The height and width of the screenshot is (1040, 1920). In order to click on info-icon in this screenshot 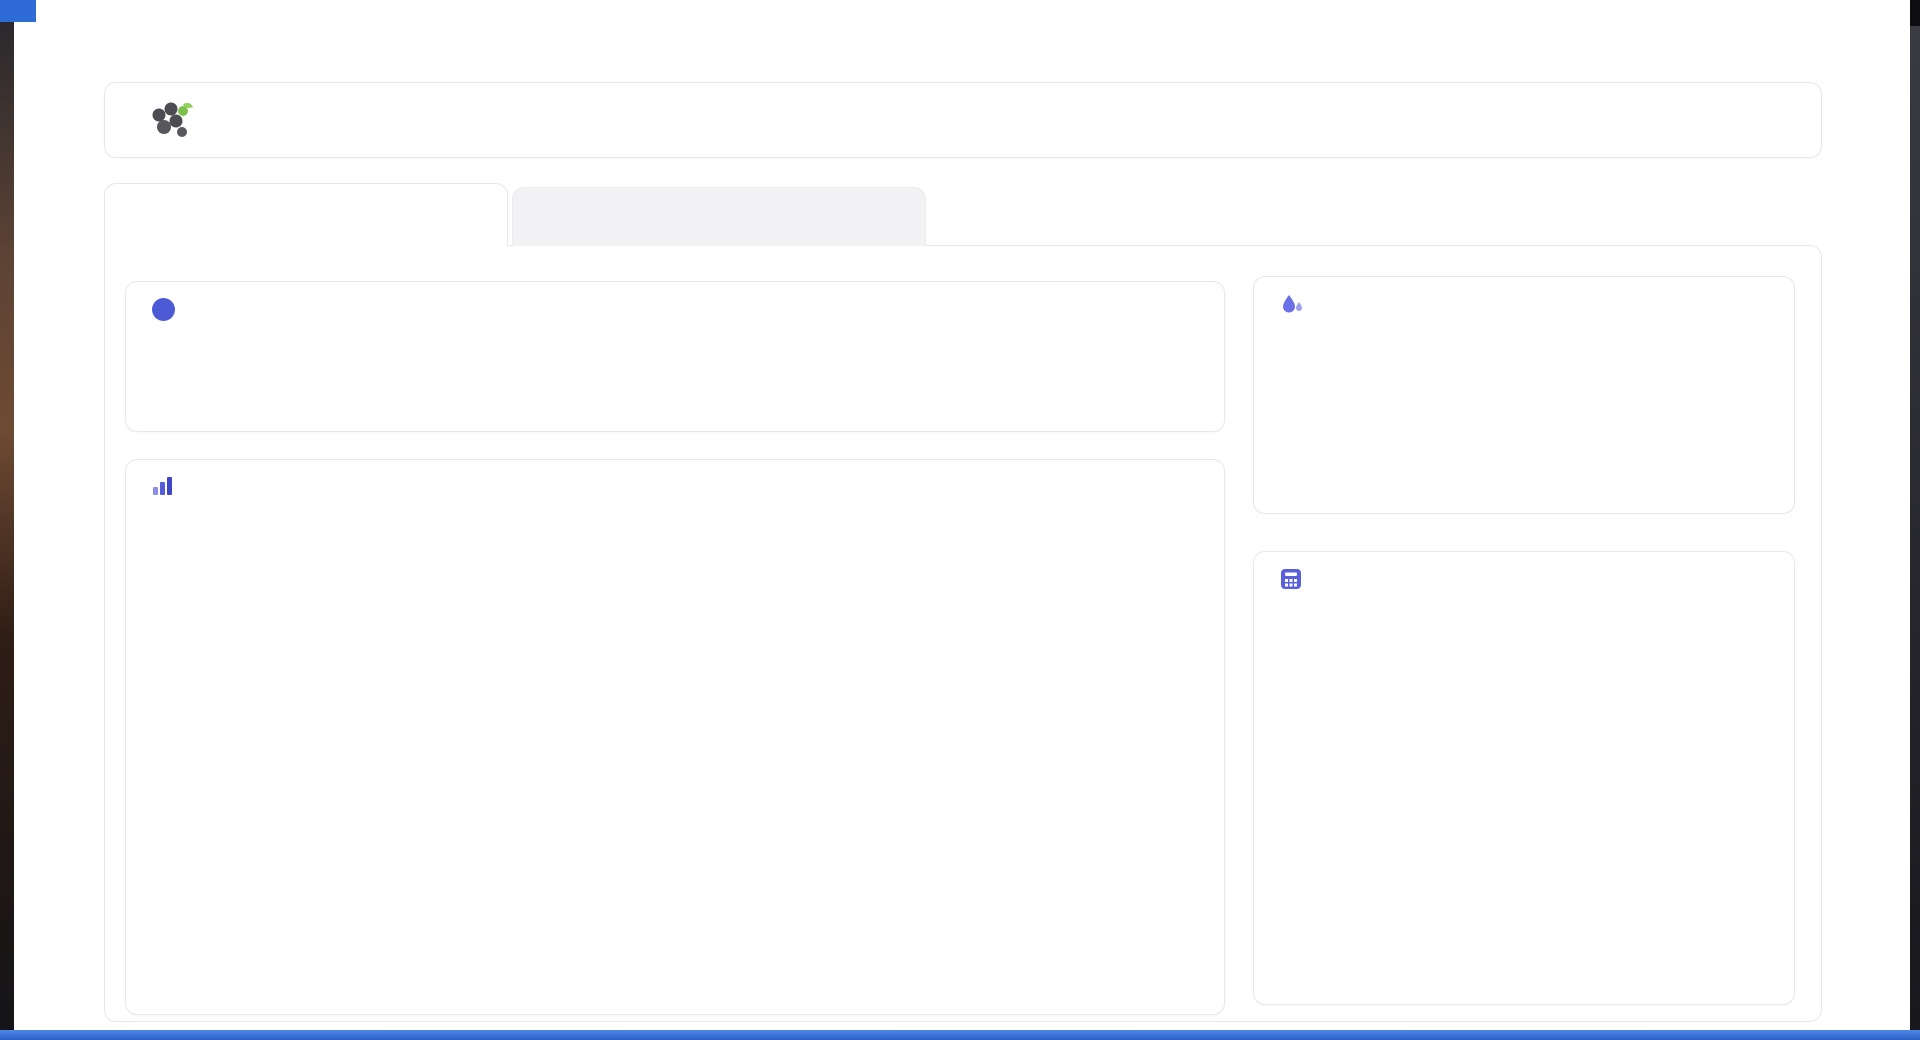, I will do `click(163, 309)`.